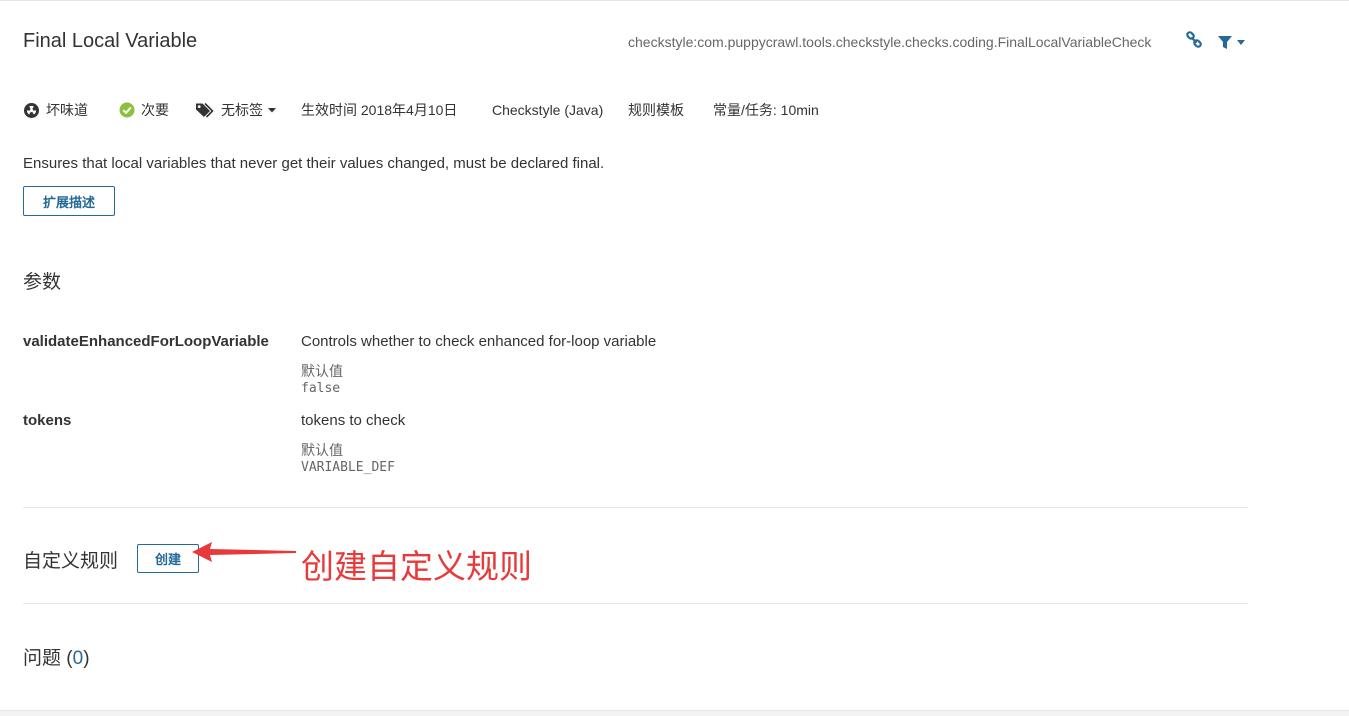 The image size is (1349, 716). What do you see at coordinates (31, 110) in the screenshot?
I see `radiation-icon` at bounding box center [31, 110].